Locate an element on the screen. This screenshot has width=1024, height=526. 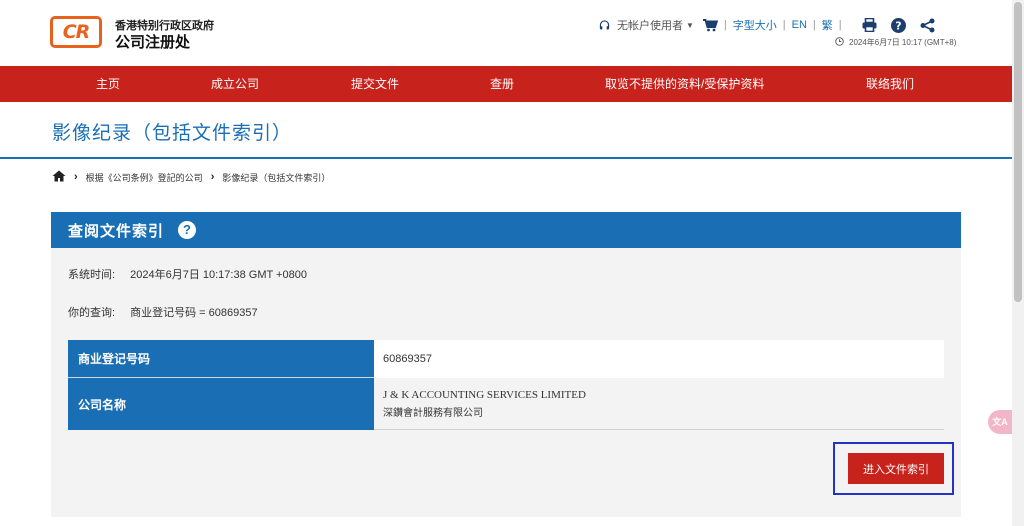
table-row: 商业登记号码 60869357 is located at coordinates (506, 359).